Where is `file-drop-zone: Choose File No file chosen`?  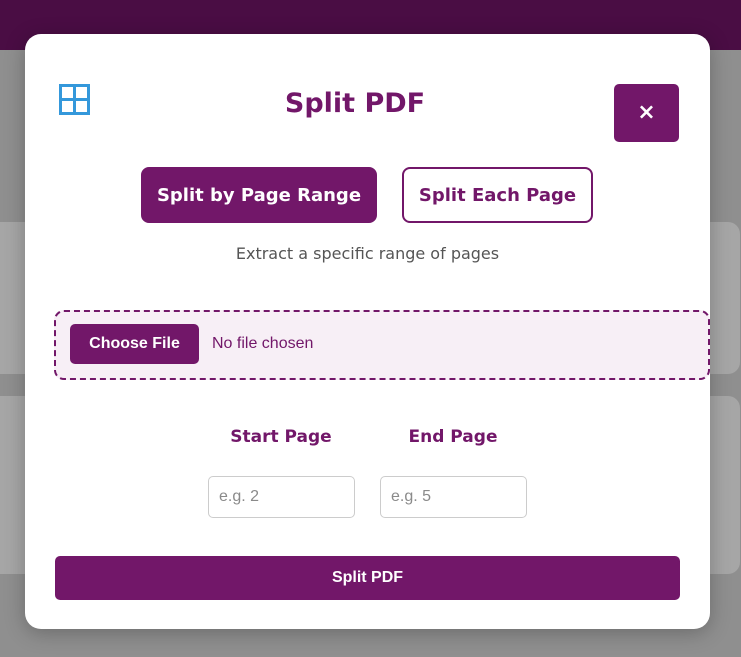 file-drop-zone: Choose File No file chosen is located at coordinates (382, 345).